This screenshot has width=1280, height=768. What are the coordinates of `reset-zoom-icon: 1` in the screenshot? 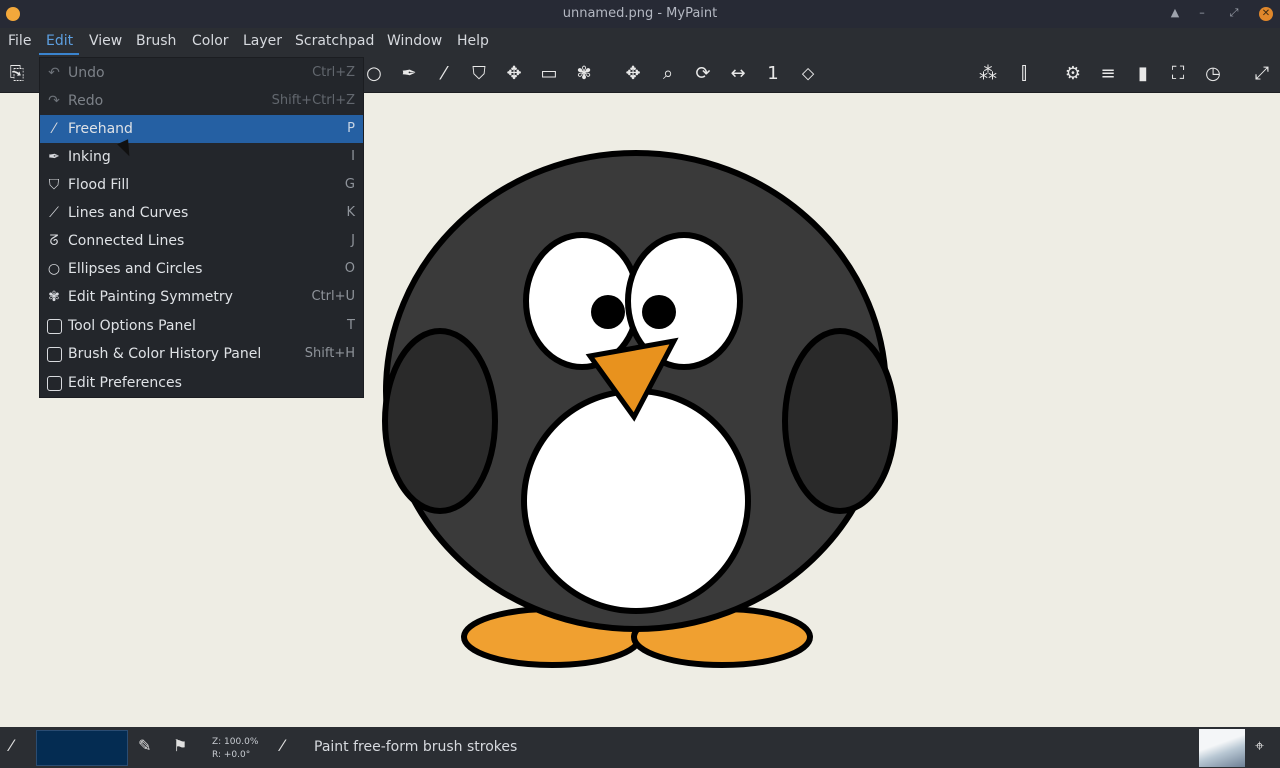 It's located at (773, 74).